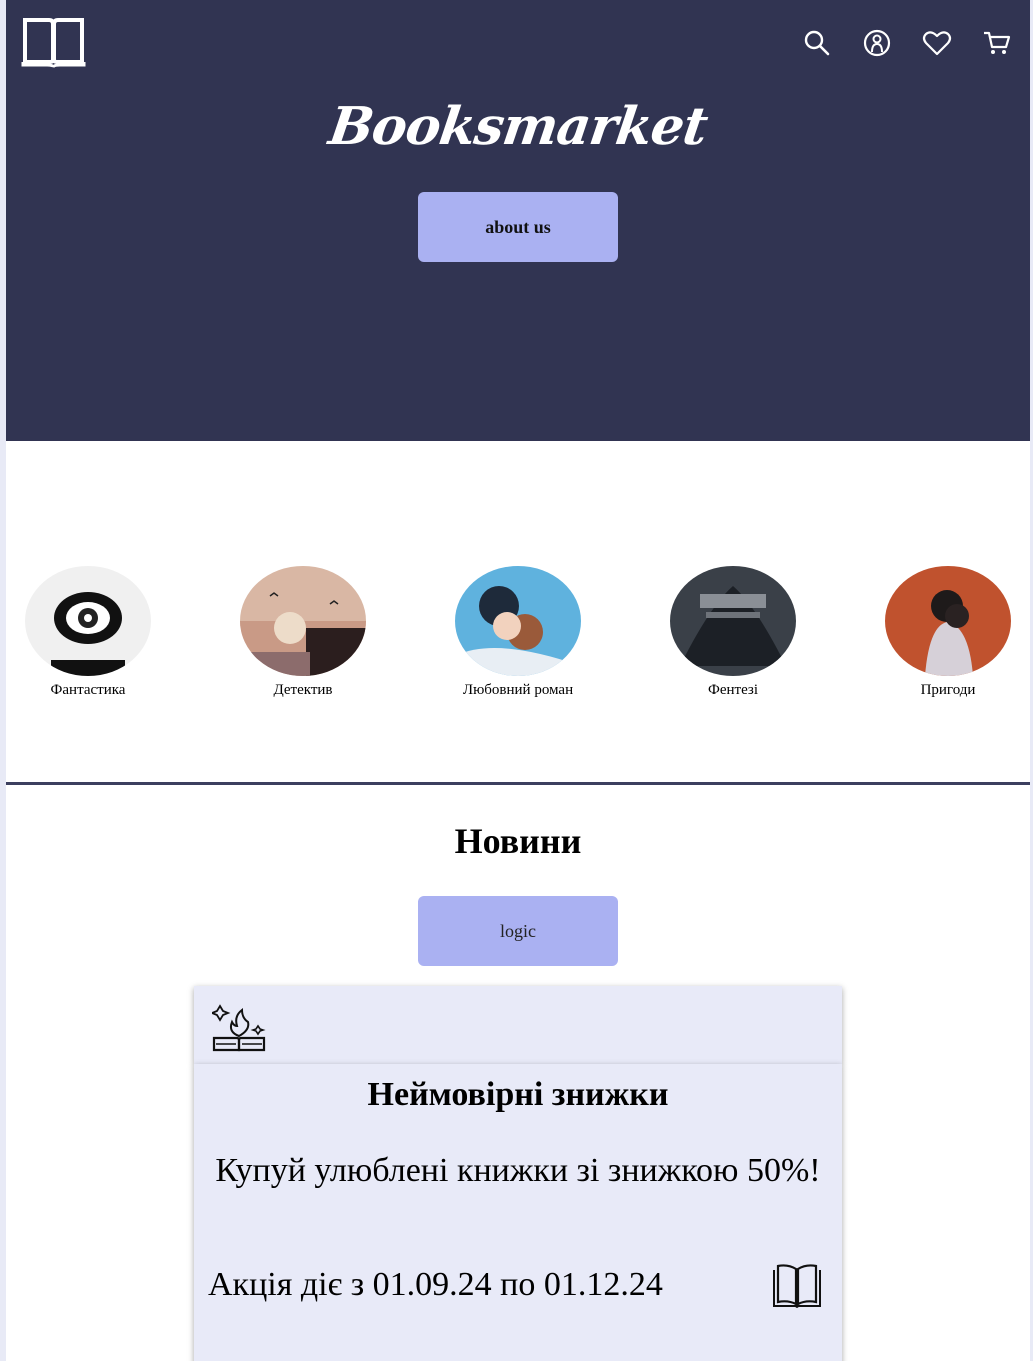  Describe the element at coordinates (518, 783) in the screenshot. I see `section-divider` at that location.